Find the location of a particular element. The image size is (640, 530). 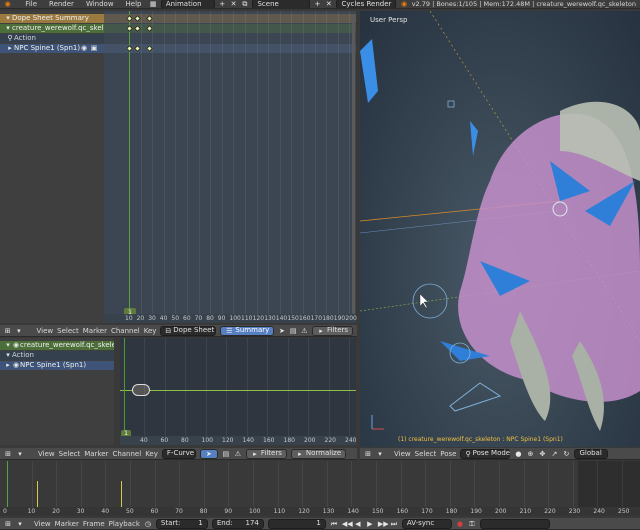

tl-menu-marker: Marker is located at coordinates (67, 524).